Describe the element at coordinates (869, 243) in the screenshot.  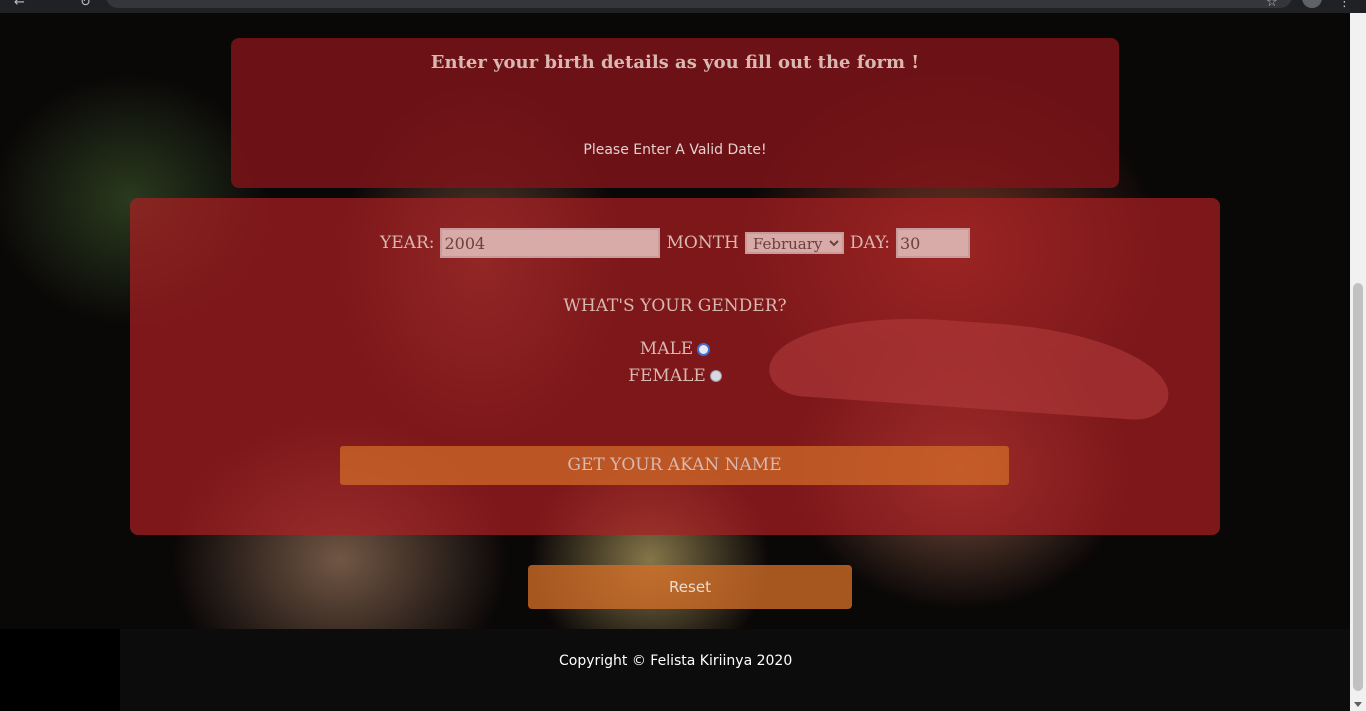
I see `day-label: DAY:` at that location.